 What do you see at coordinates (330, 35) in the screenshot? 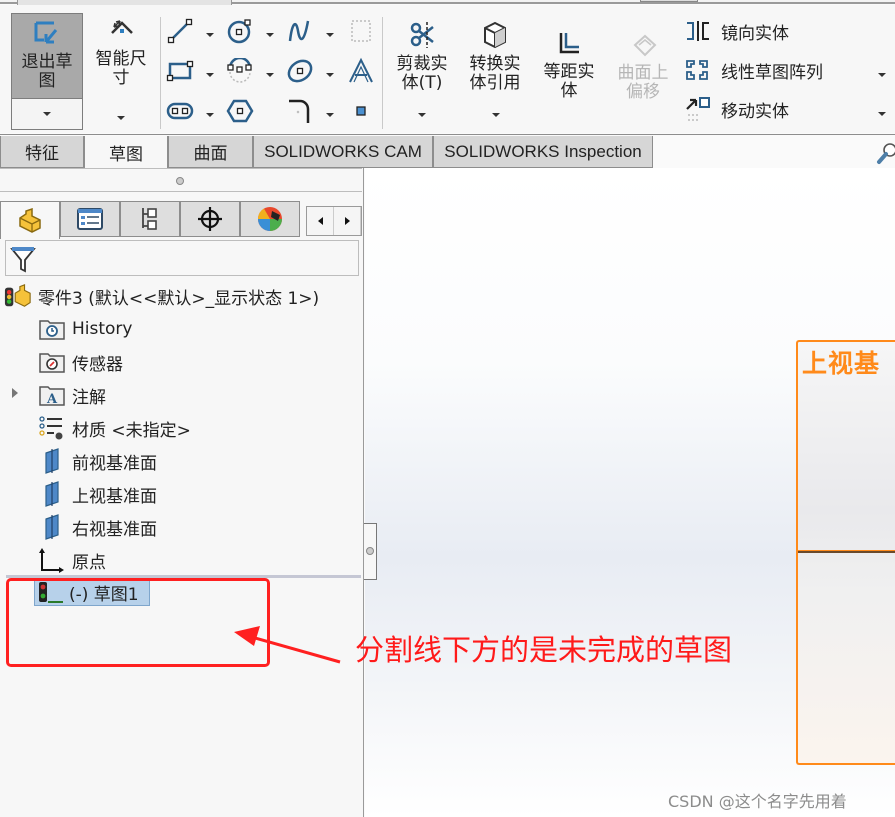
I see `spline-dropdown-icon` at bounding box center [330, 35].